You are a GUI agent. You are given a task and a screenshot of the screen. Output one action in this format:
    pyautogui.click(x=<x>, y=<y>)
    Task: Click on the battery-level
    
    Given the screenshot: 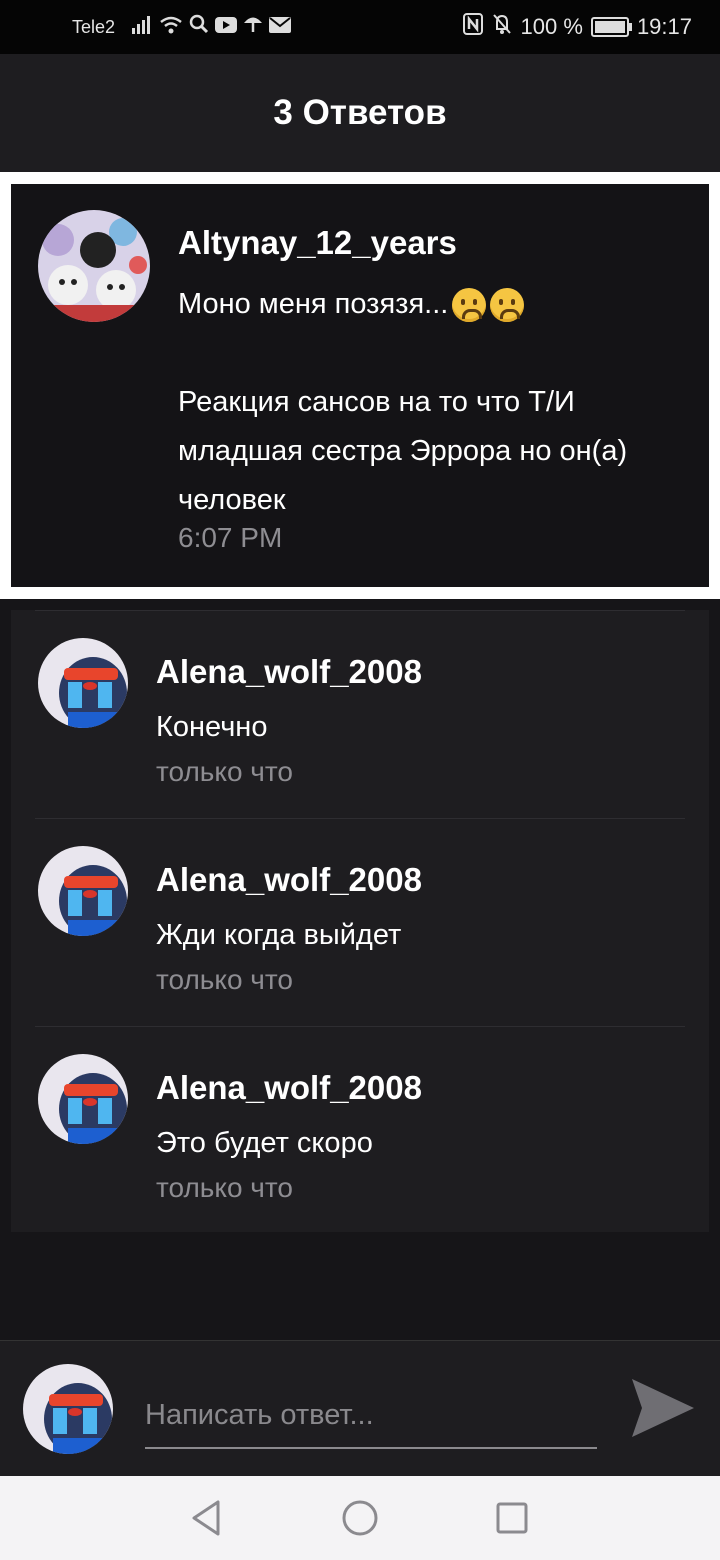 What is the action you would take?
    pyautogui.click(x=609, y=27)
    